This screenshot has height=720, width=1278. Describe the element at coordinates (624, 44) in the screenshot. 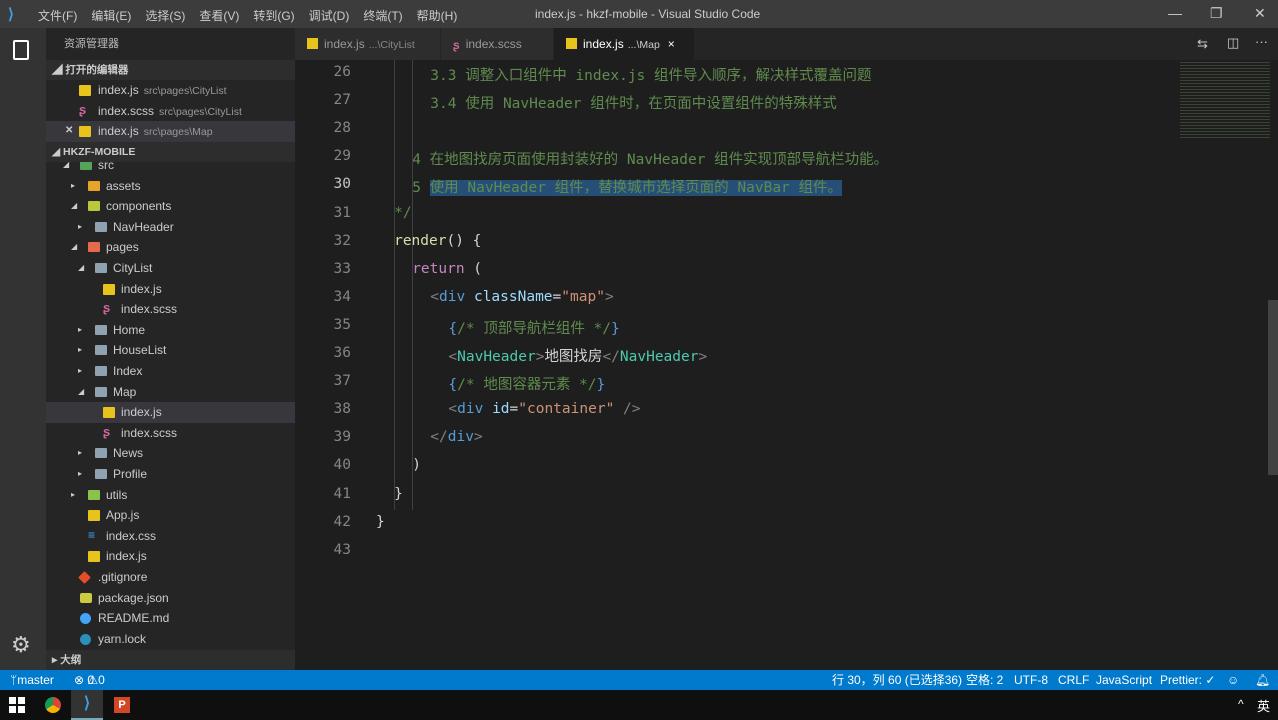

I see `tab-map-index-js: index.js ...\Map ×` at that location.